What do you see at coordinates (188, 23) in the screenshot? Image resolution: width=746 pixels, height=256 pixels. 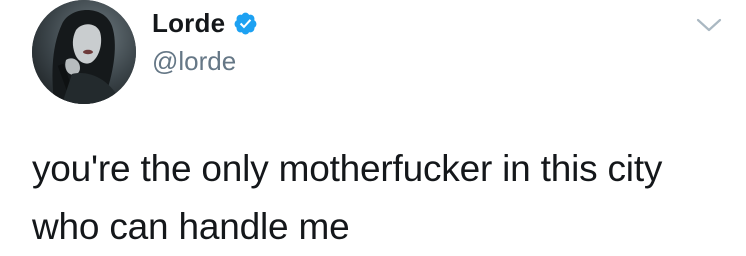 I see `display-name: Lorde` at bounding box center [188, 23].